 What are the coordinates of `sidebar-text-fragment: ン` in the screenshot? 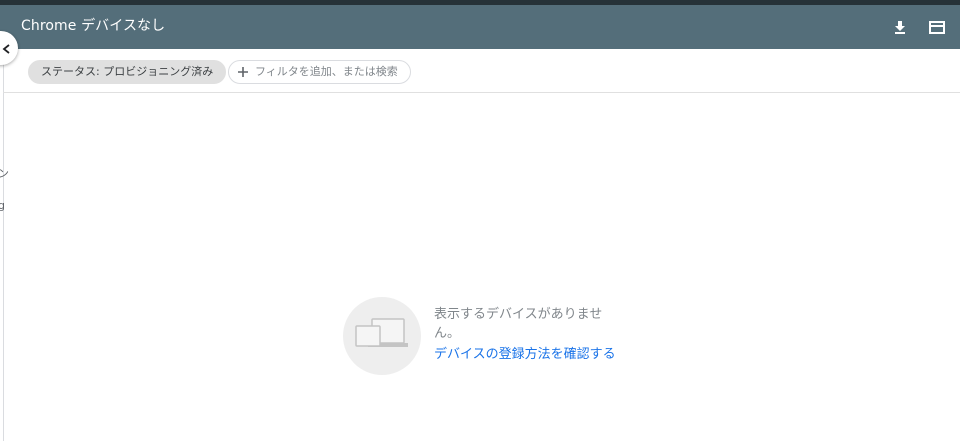 It's located at (4, 173).